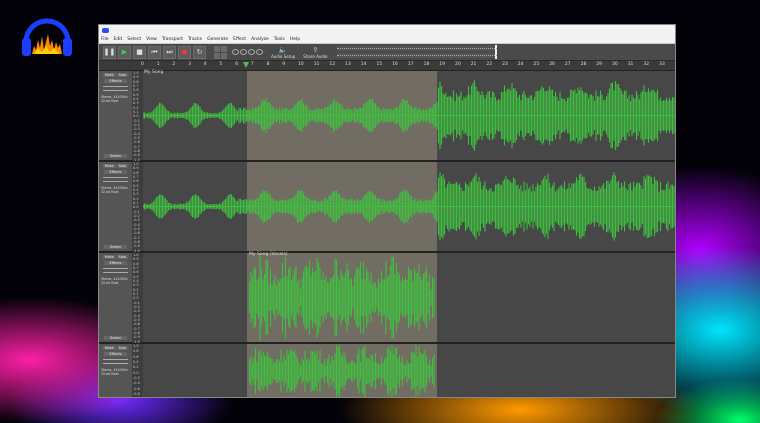 The width and height of the screenshot is (760, 423). I want to click on scale-label: 0.8, so click(136, 351).